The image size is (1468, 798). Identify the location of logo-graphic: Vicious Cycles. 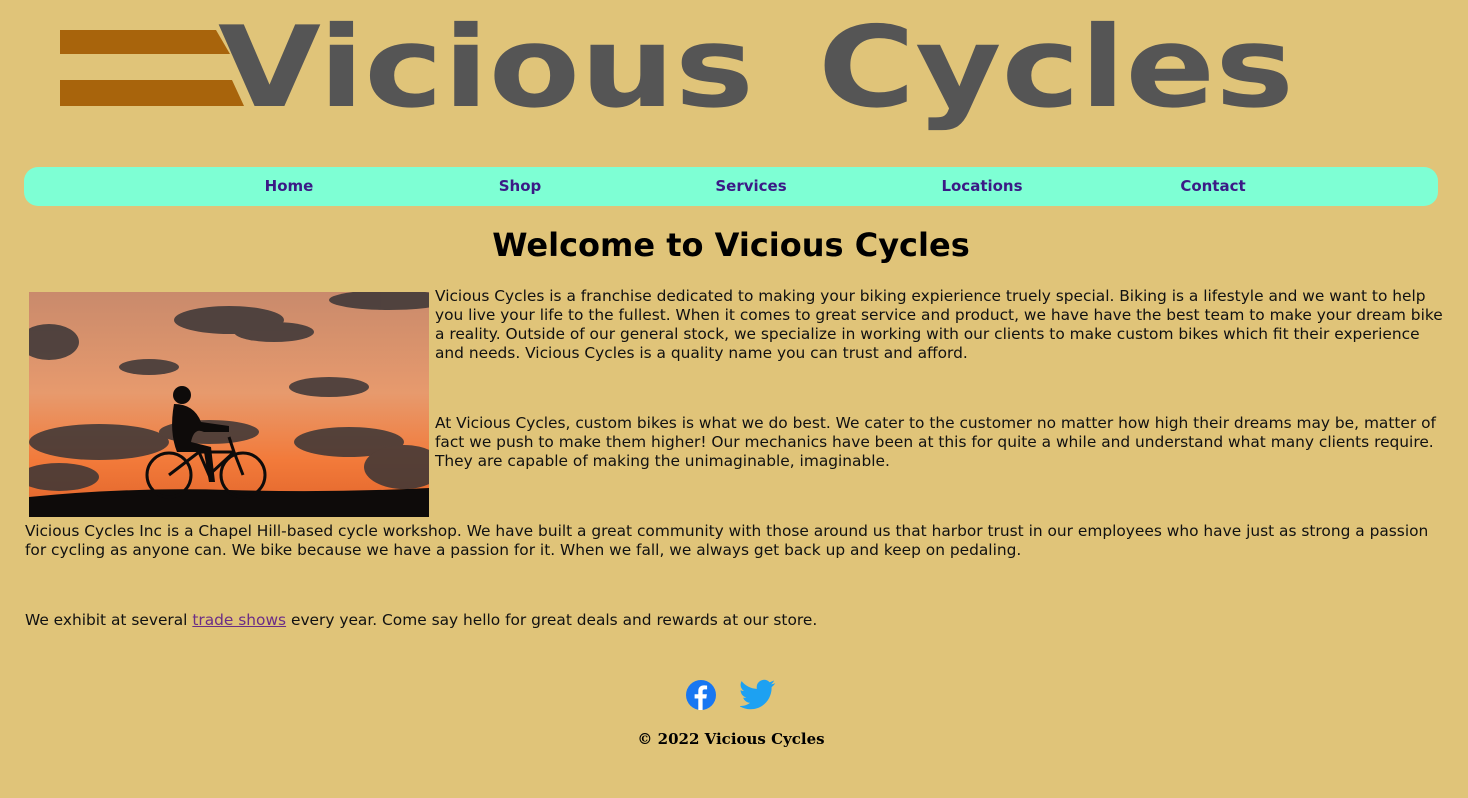
(677, 73).